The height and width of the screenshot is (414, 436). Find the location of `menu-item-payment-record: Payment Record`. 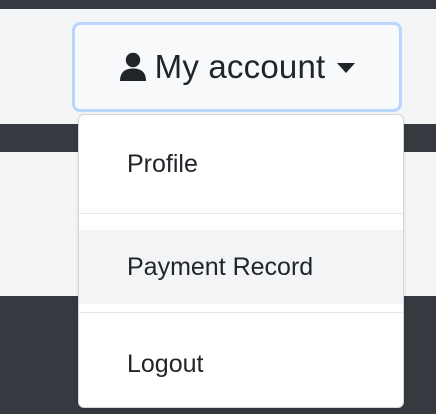

menu-item-payment-record: Payment Record is located at coordinates (241, 267).